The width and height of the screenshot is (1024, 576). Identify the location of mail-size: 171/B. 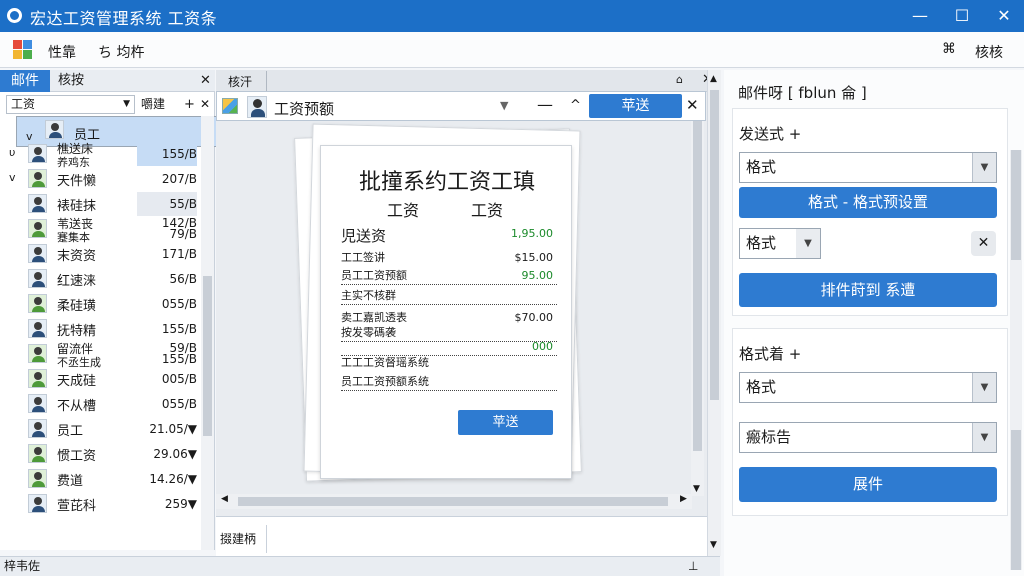
(179, 254).